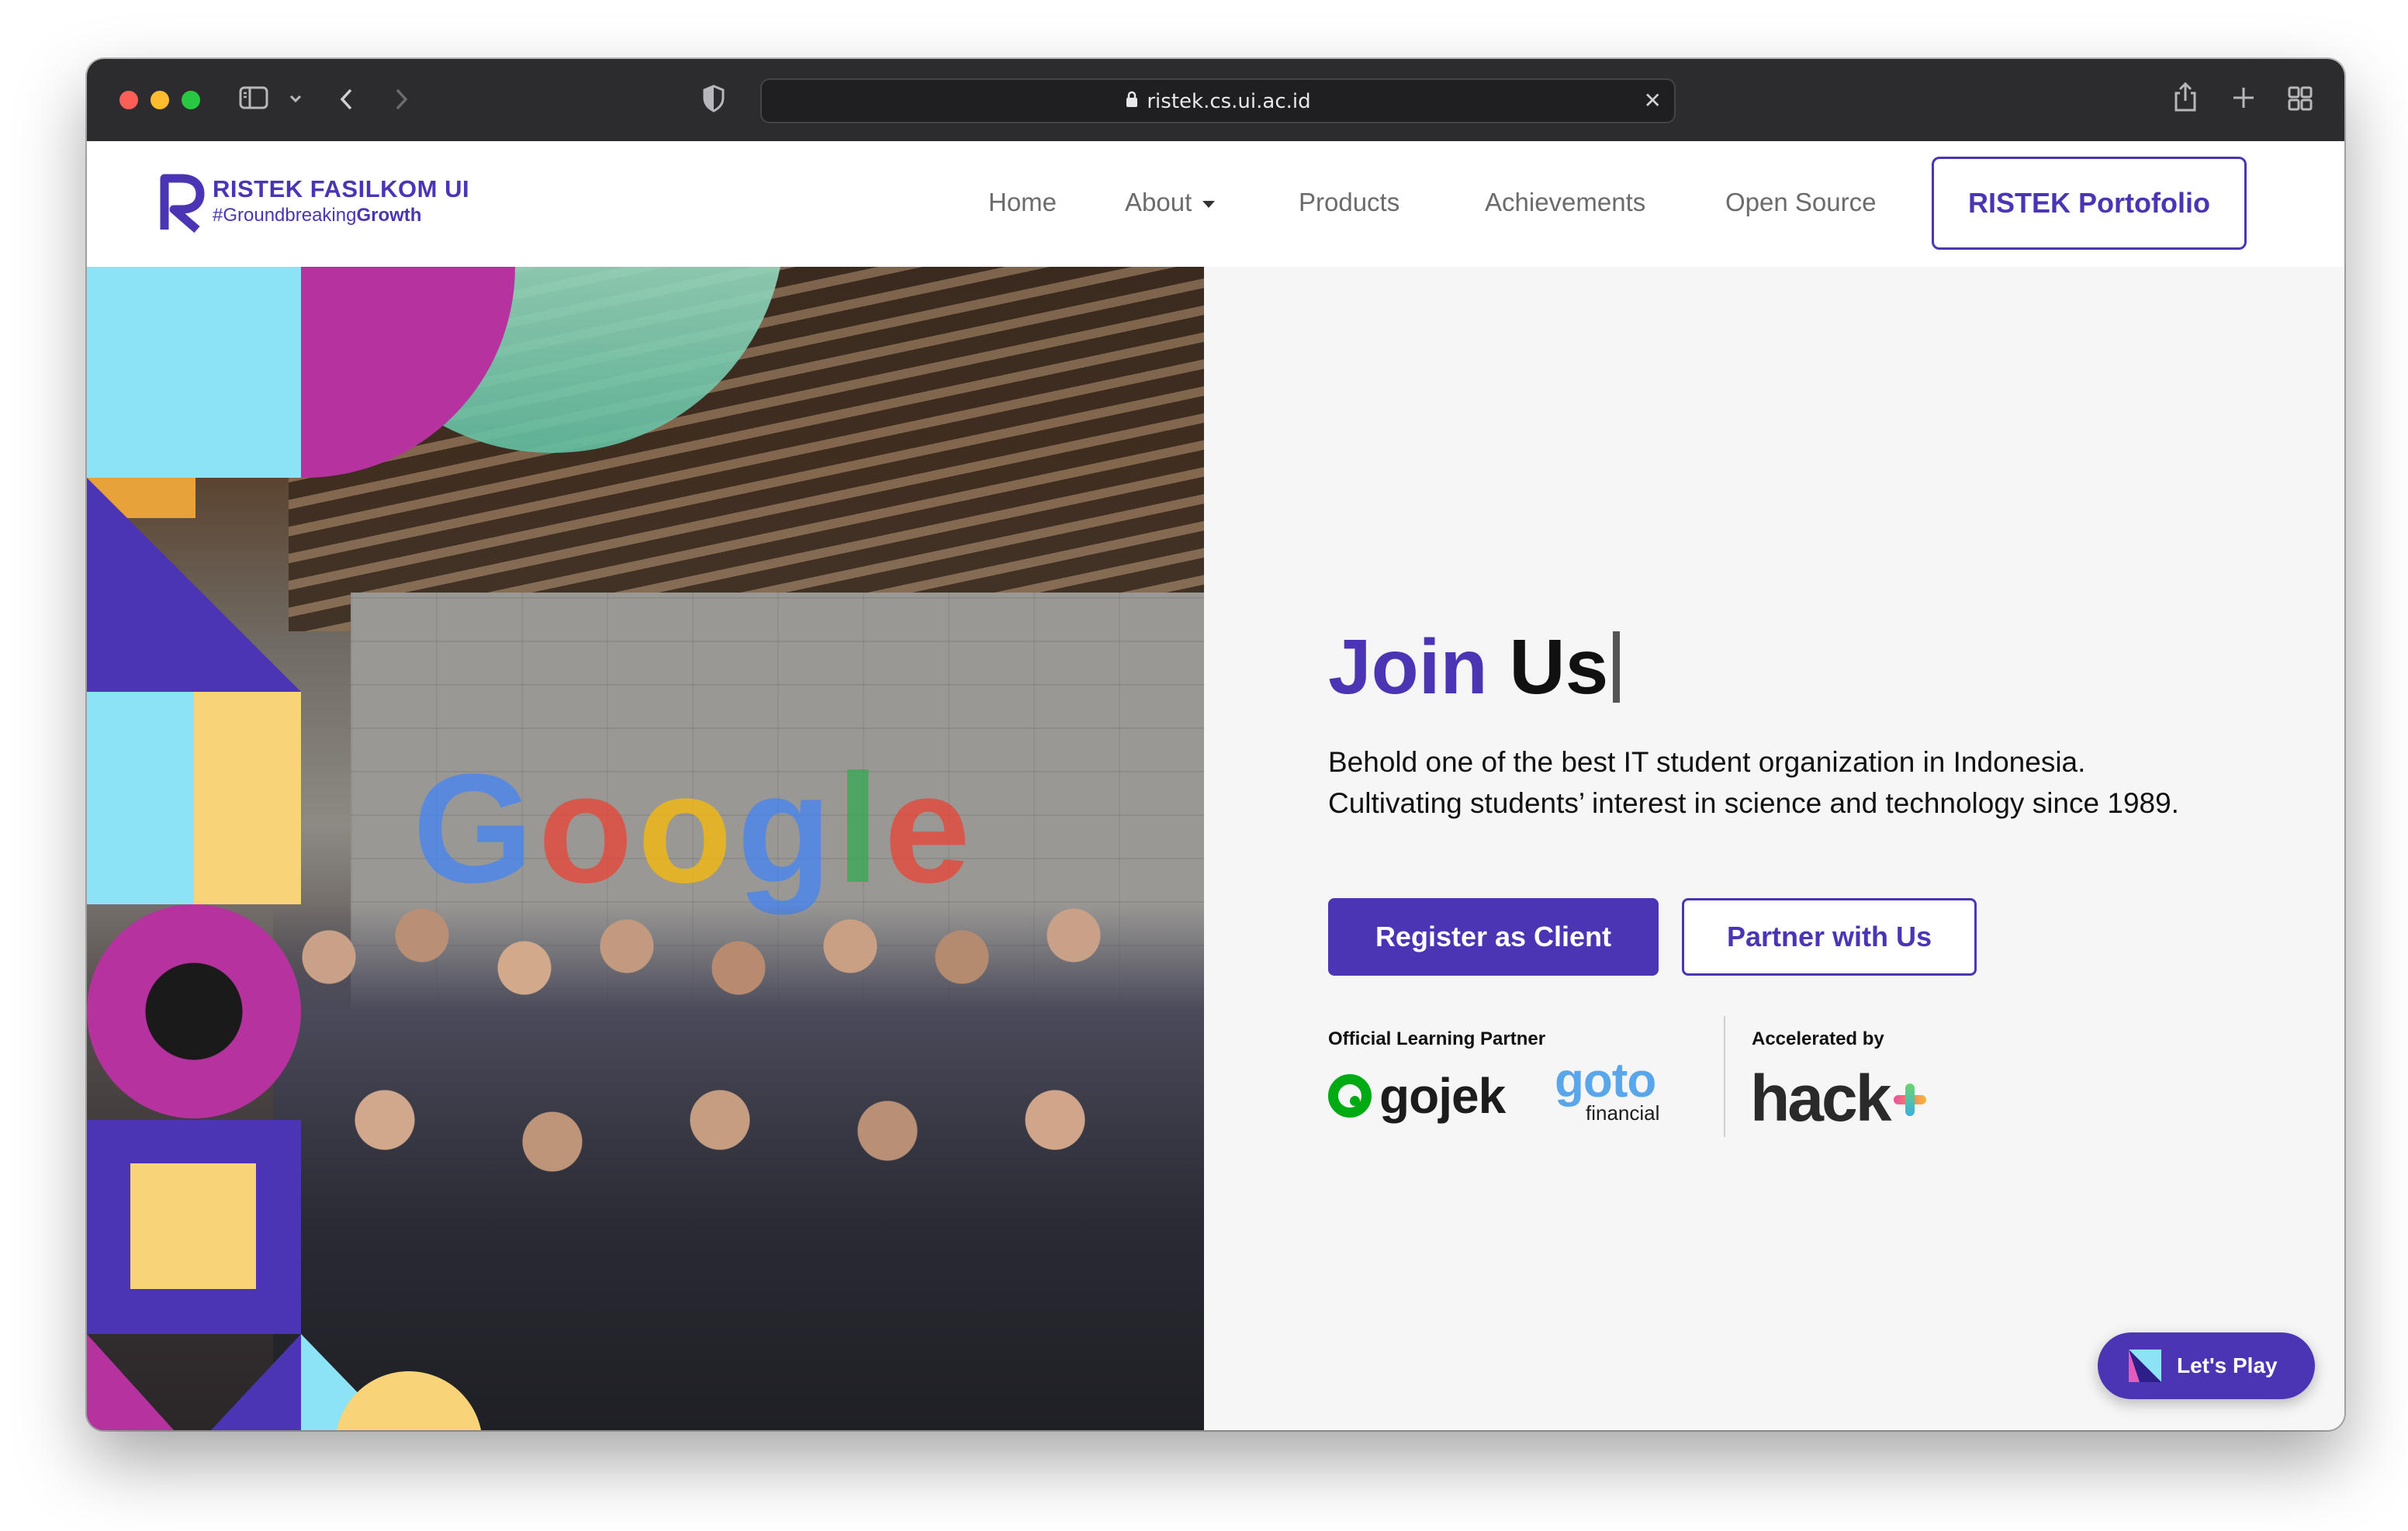  Describe the element at coordinates (2206, 1365) in the screenshot. I see `lets-play-button: Let's Play` at that location.